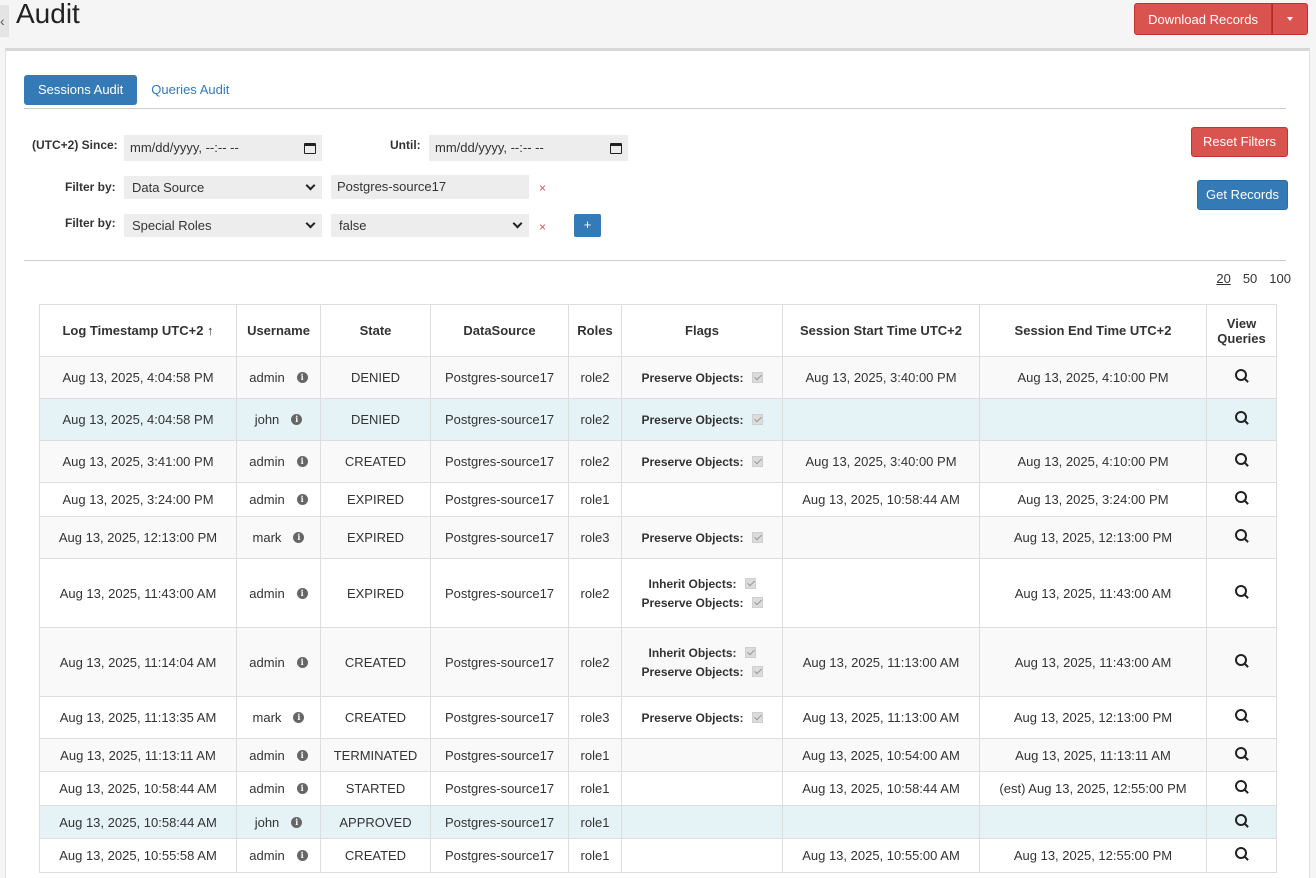 The height and width of the screenshot is (878, 1316). I want to click on log-timestamp-text: Aug 13, 2025, 4:04:58 PM, so click(138, 419).